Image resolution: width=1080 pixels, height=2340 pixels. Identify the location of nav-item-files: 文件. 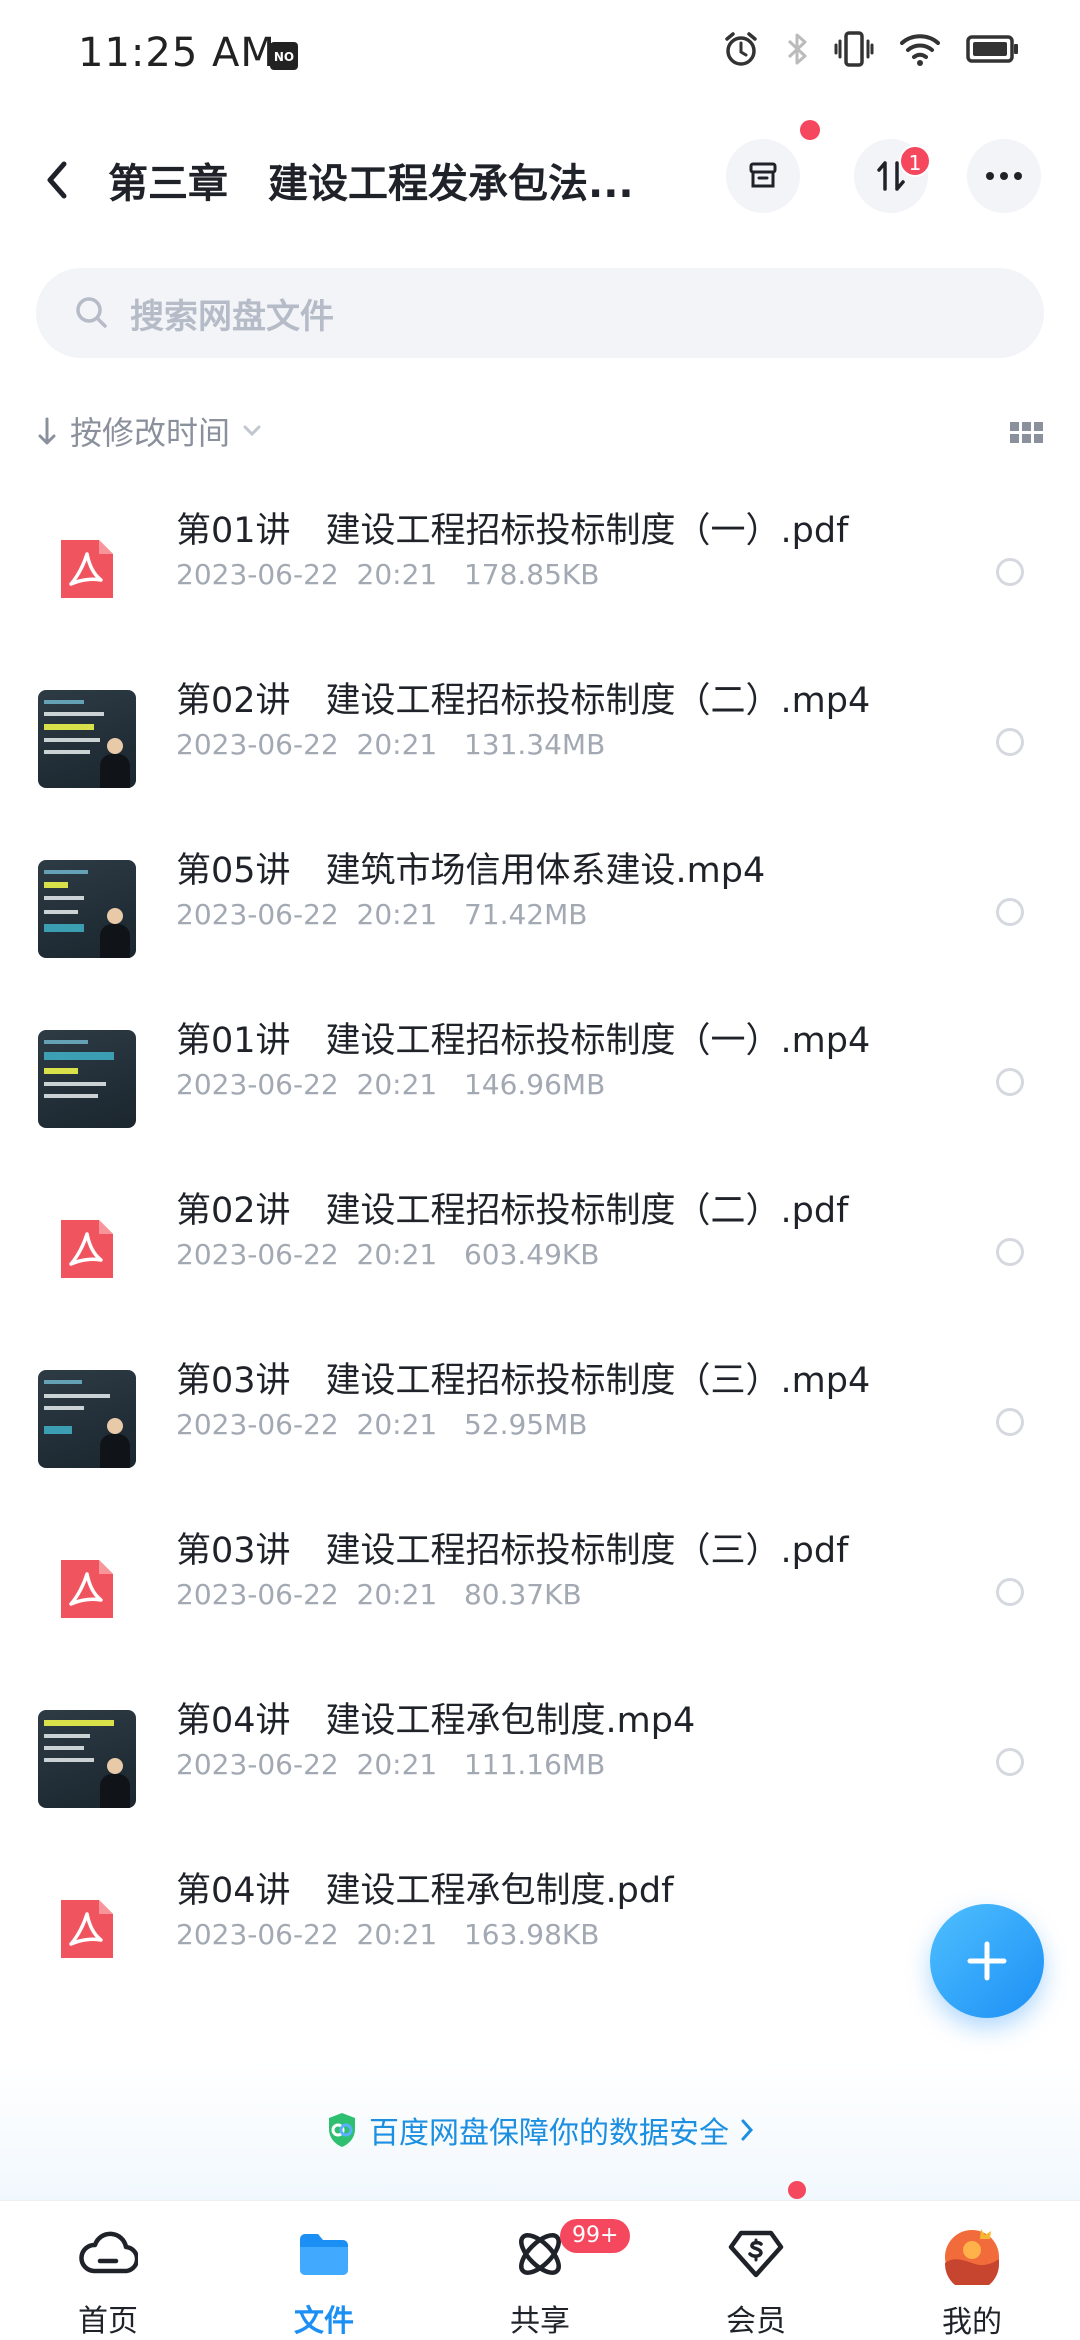
(324, 2270).